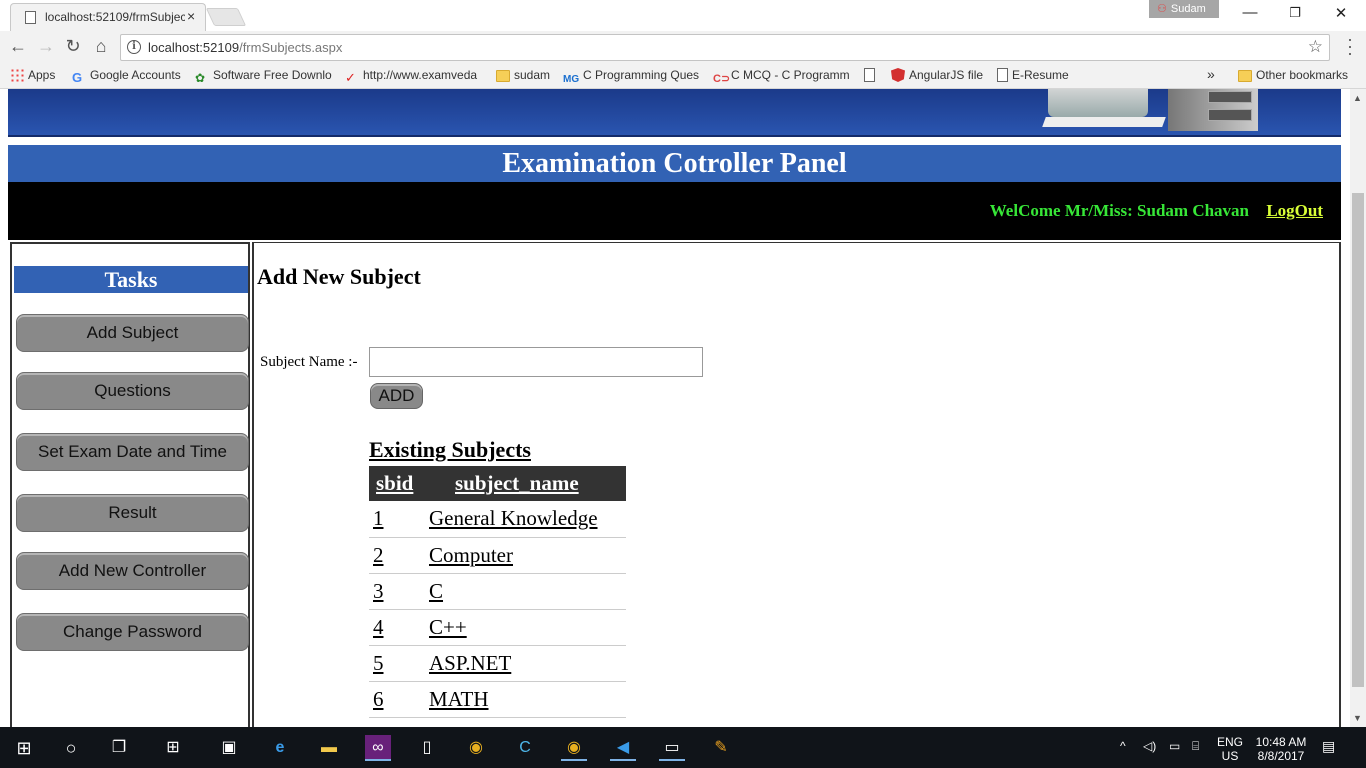 Image resolution: width=1366 pixels, height=768 pixels. I want to click on close-window-icon: ✕, so click(1341, 13).